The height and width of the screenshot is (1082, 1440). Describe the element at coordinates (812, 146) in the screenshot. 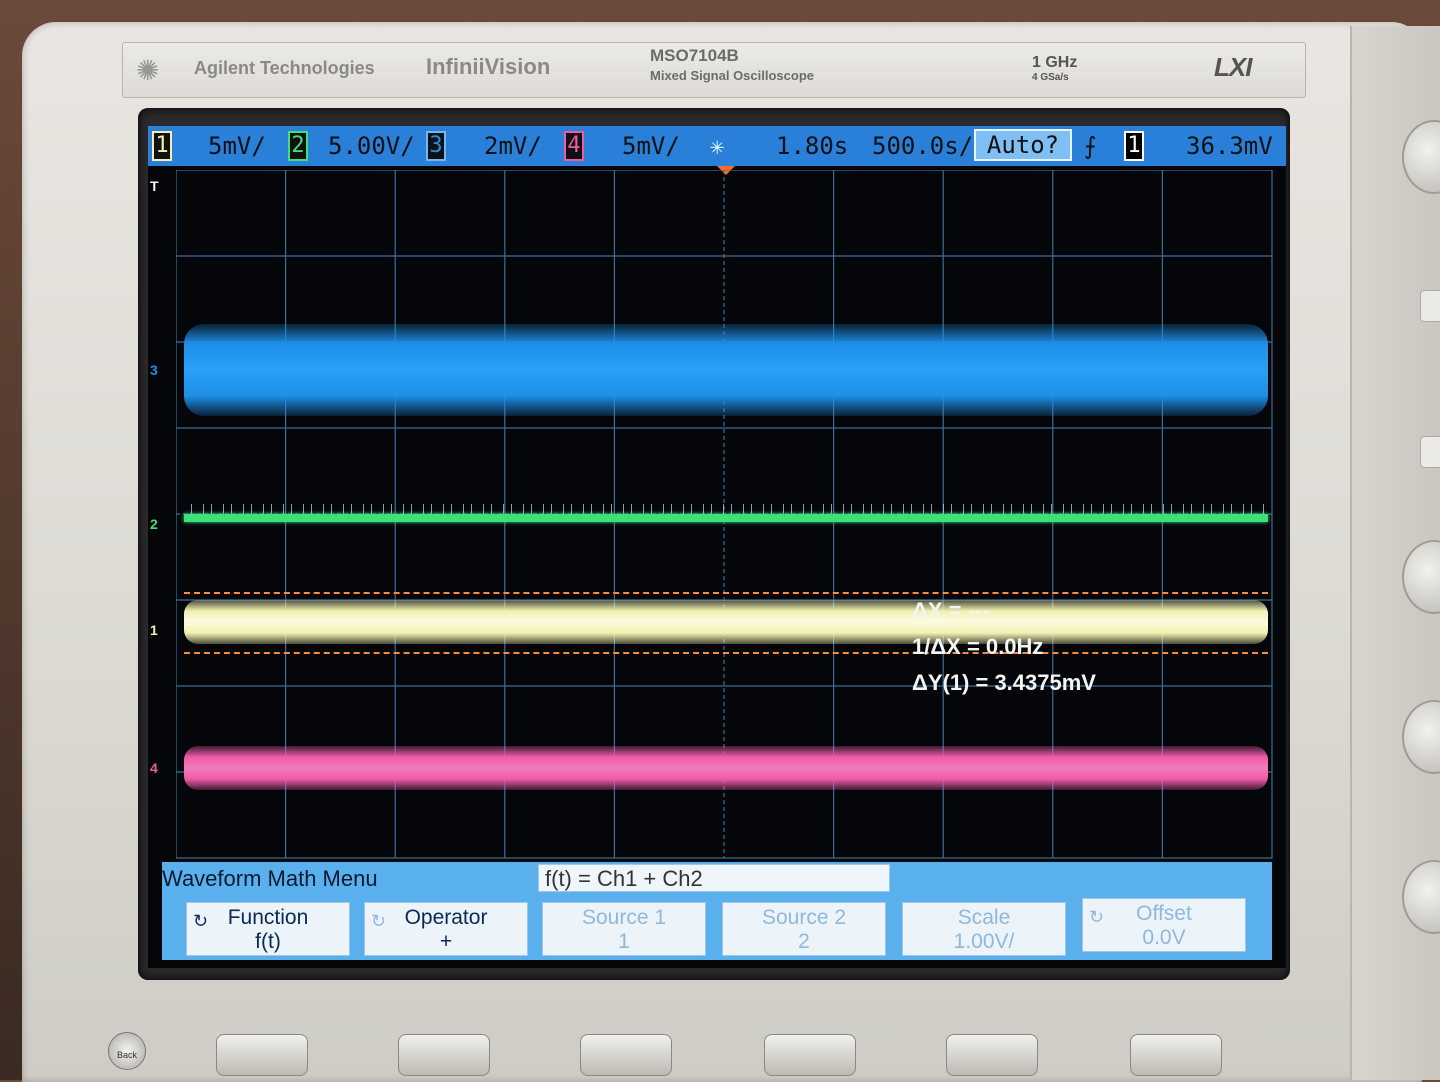

I see `time-delay: 1.80s` at that location.